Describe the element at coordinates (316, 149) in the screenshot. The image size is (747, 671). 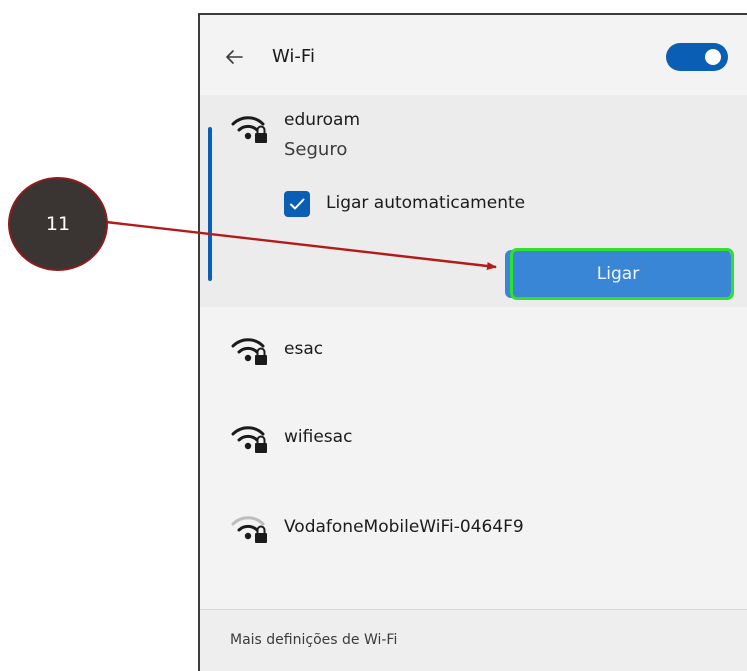
I see `network-security-status: Seguro` at that location.